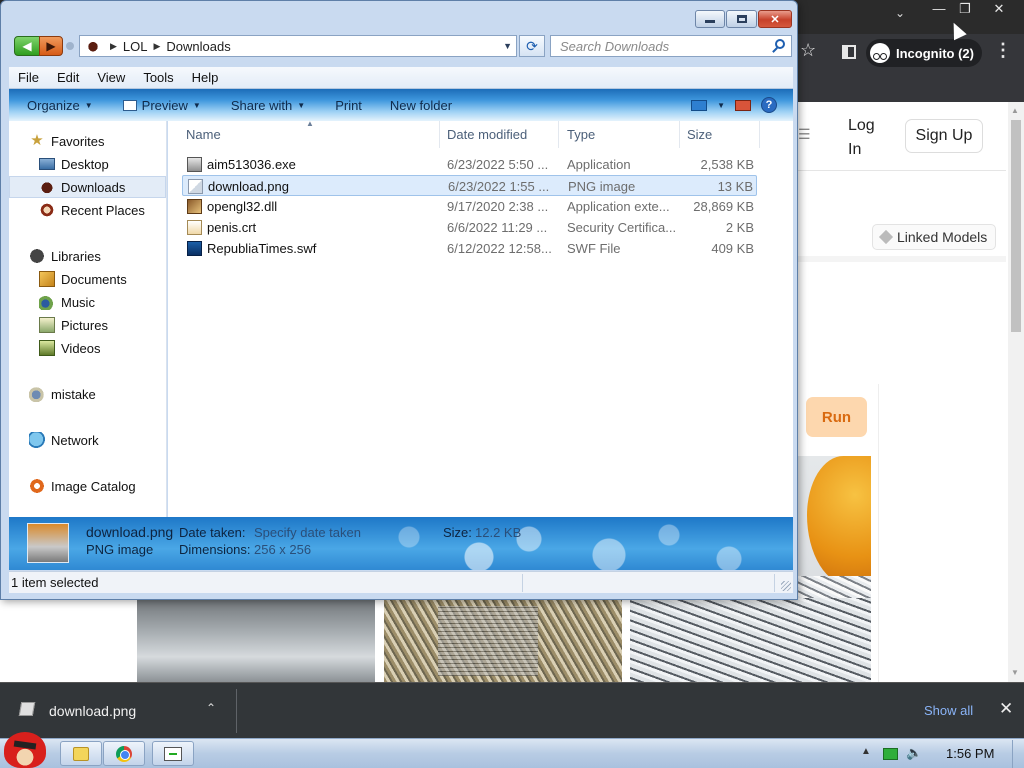  Describe the element at coordinates (111, 77) in the screenshot. I see `menu-view: View` at that location.